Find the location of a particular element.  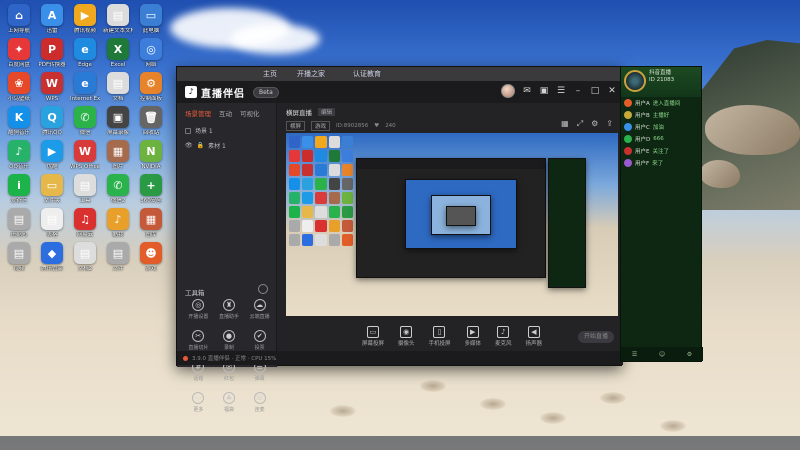

chat-message: 用户F 来了 is located at coordinates (661, 163).